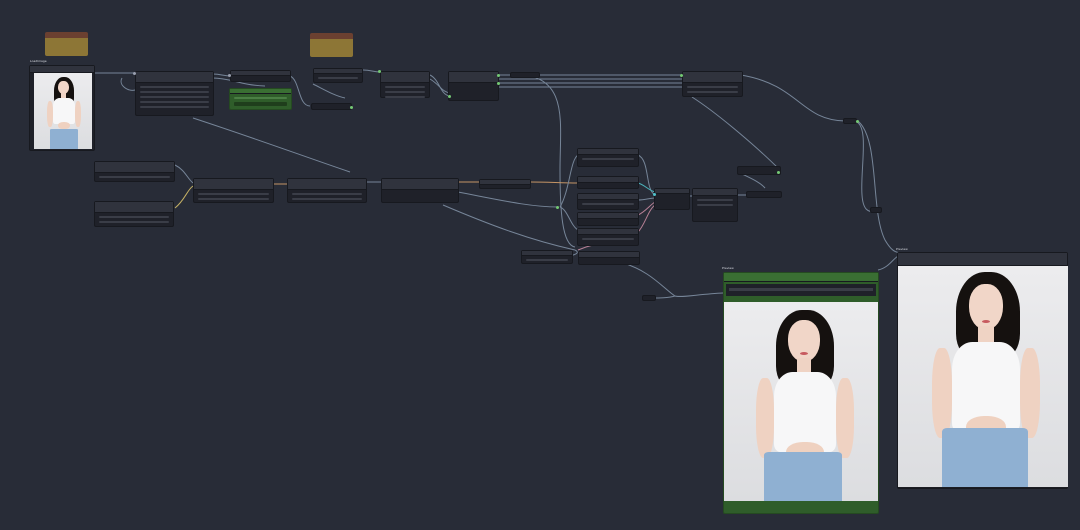 This screenshot has width=1080, height=530. What do you see at coordinates (801, 290) in the screenshot?
I see `node-widget` at bounding box center [801, 290].